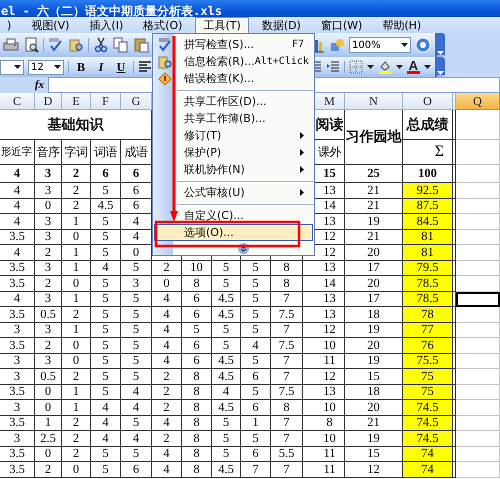 The width and height of the screenshot is (500, 479). I want to click on table-cell: 0.5, so click(48, 376).